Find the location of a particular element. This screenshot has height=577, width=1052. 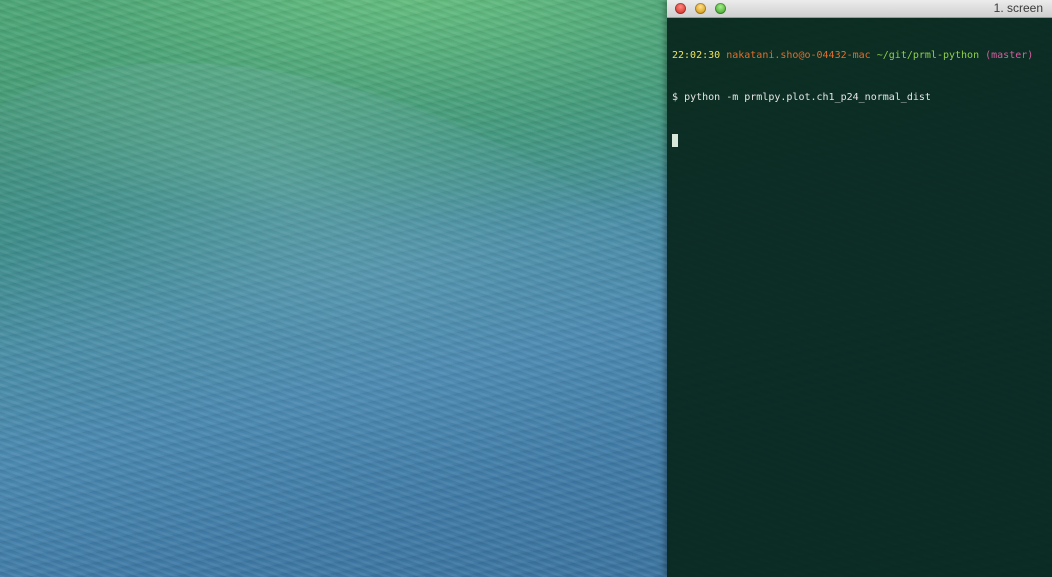

zoom-button is located at coordinates (720, 8).